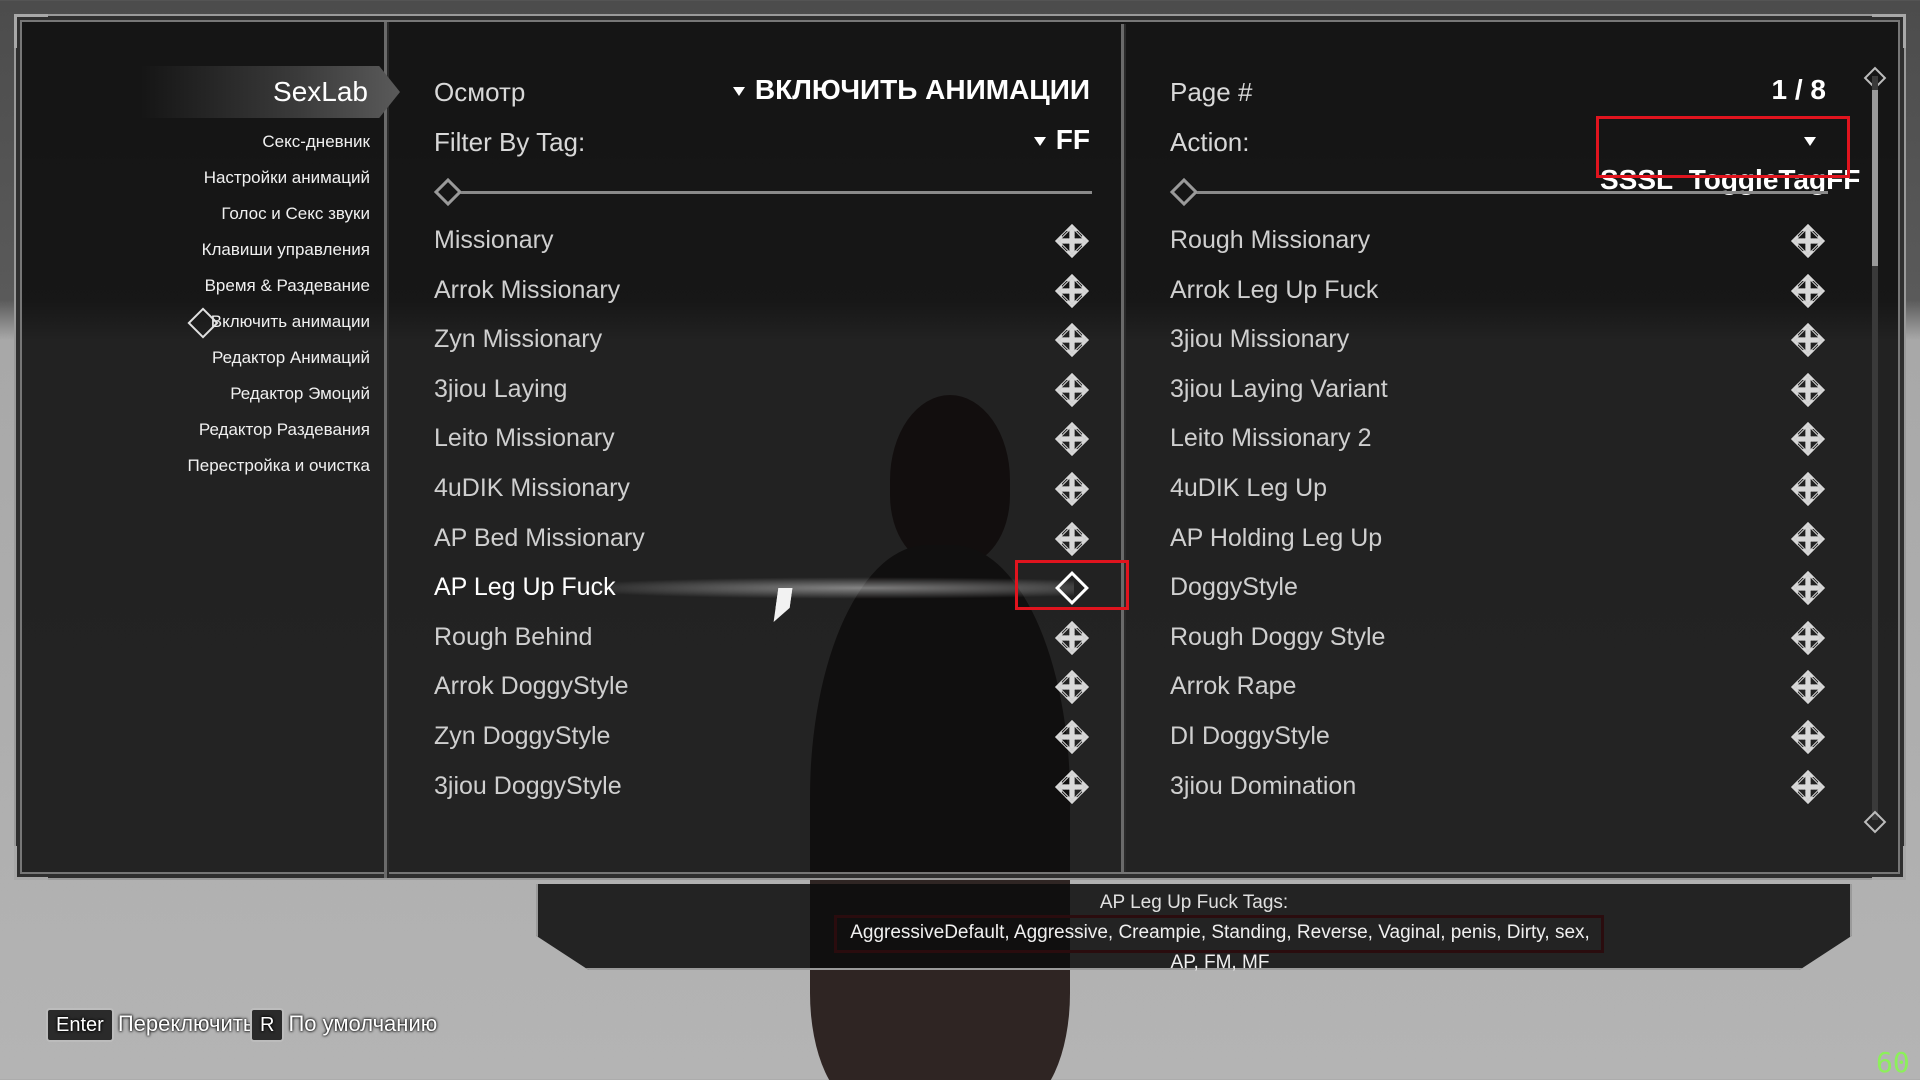 The width and height of the screenshot is (1920, 1080). I want to click on animation-toggle-row: Arrok Leg Up Fuck, so click(1500, 291).